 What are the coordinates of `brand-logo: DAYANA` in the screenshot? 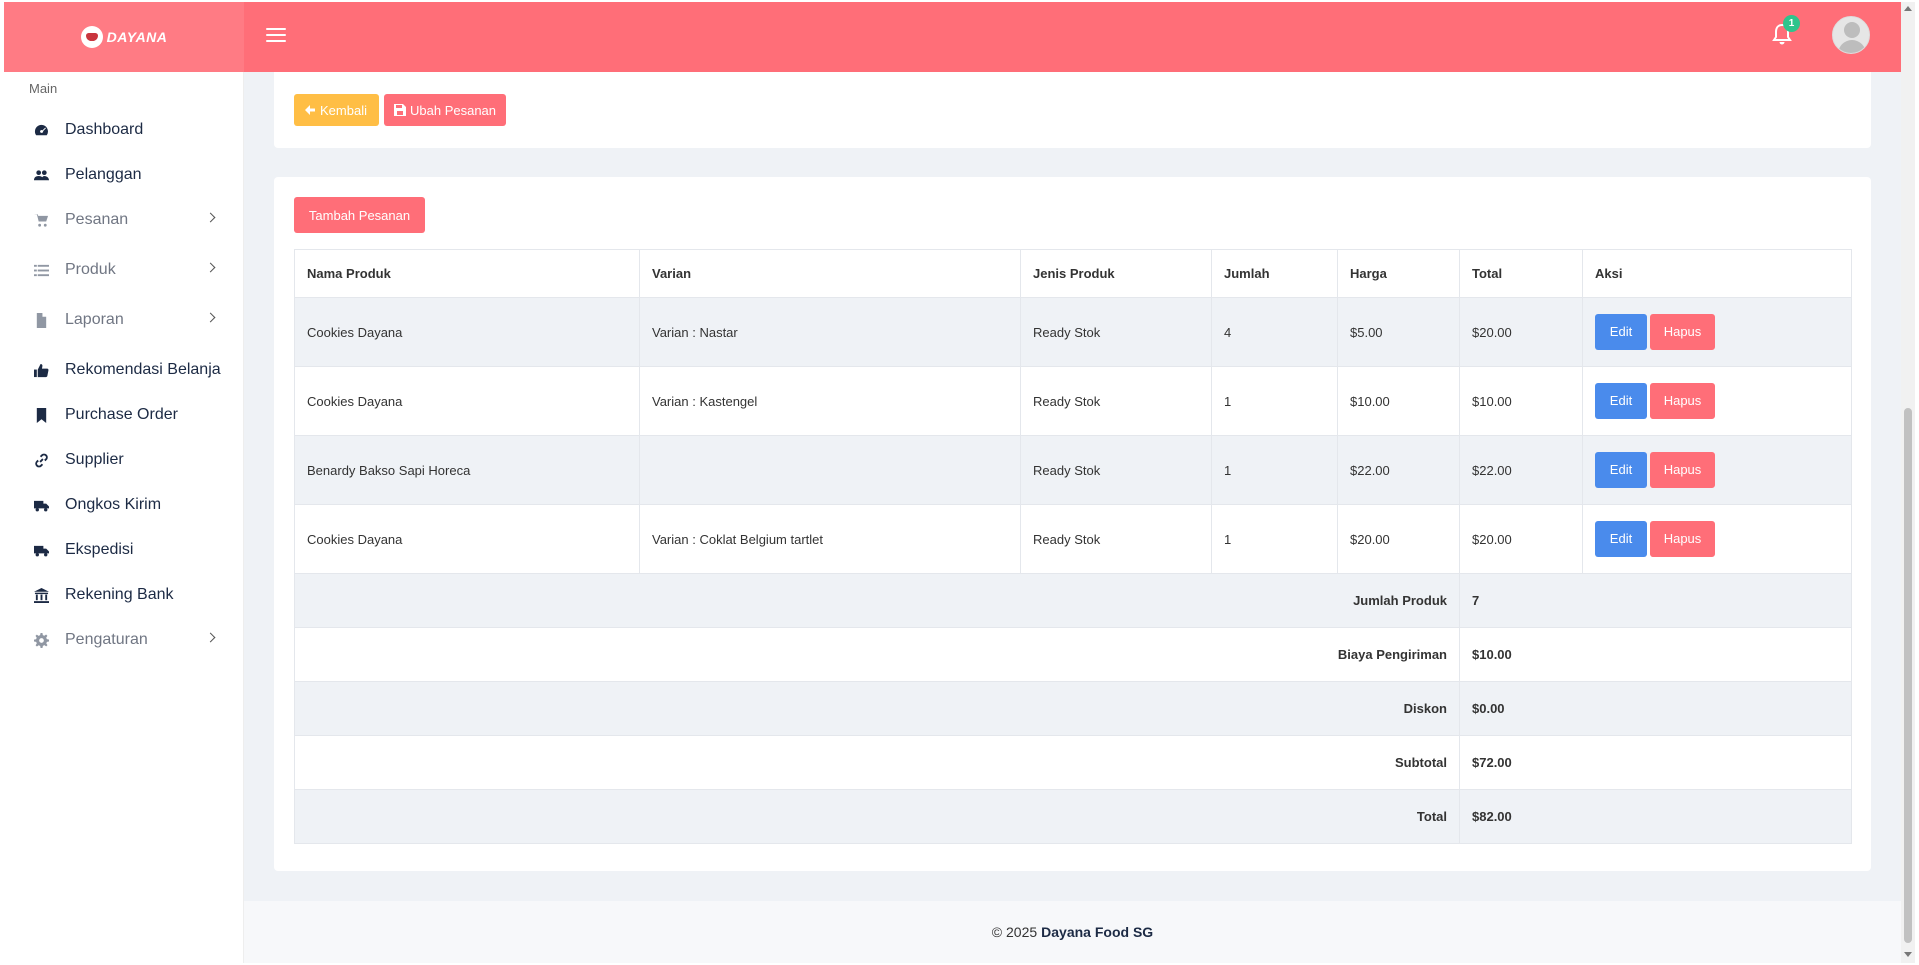 It's located at (124, 37).